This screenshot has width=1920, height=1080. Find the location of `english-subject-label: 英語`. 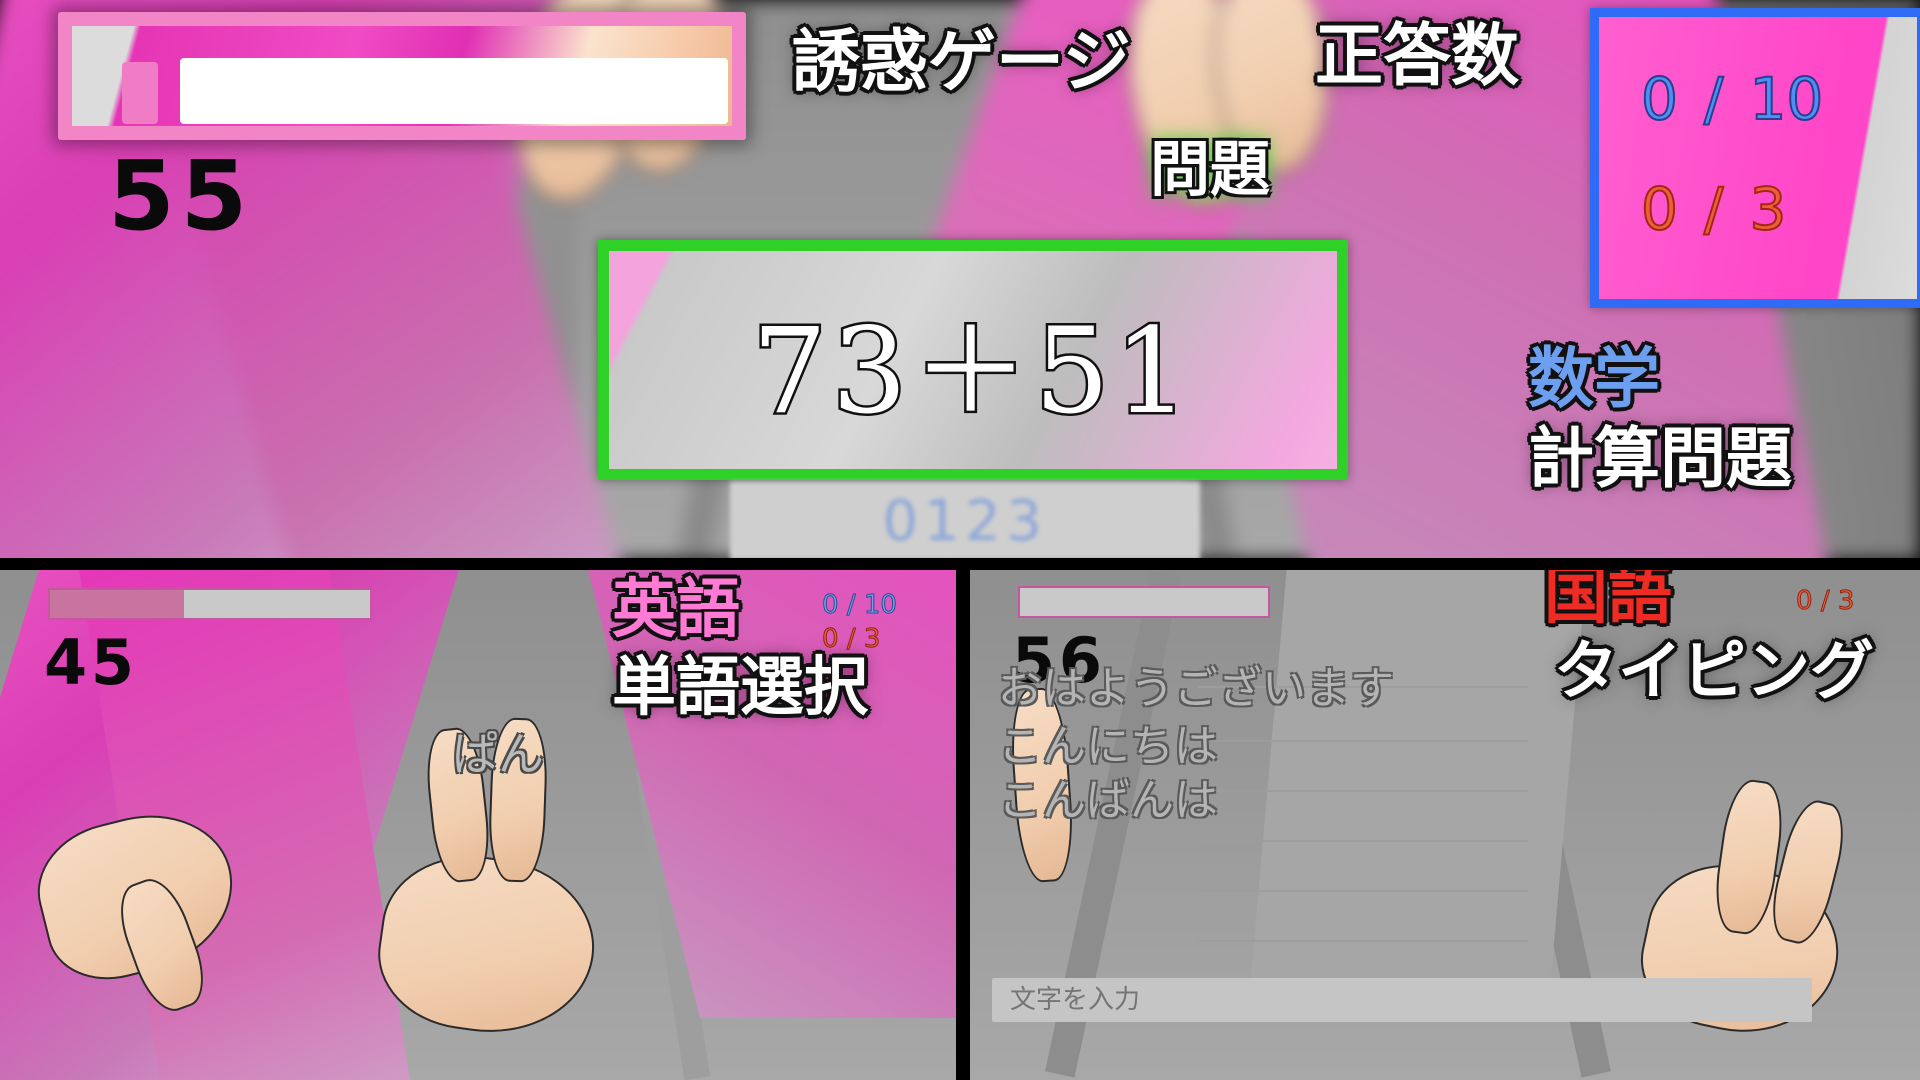

english-subject-label: 英語 is located at coordinates (676, 610).